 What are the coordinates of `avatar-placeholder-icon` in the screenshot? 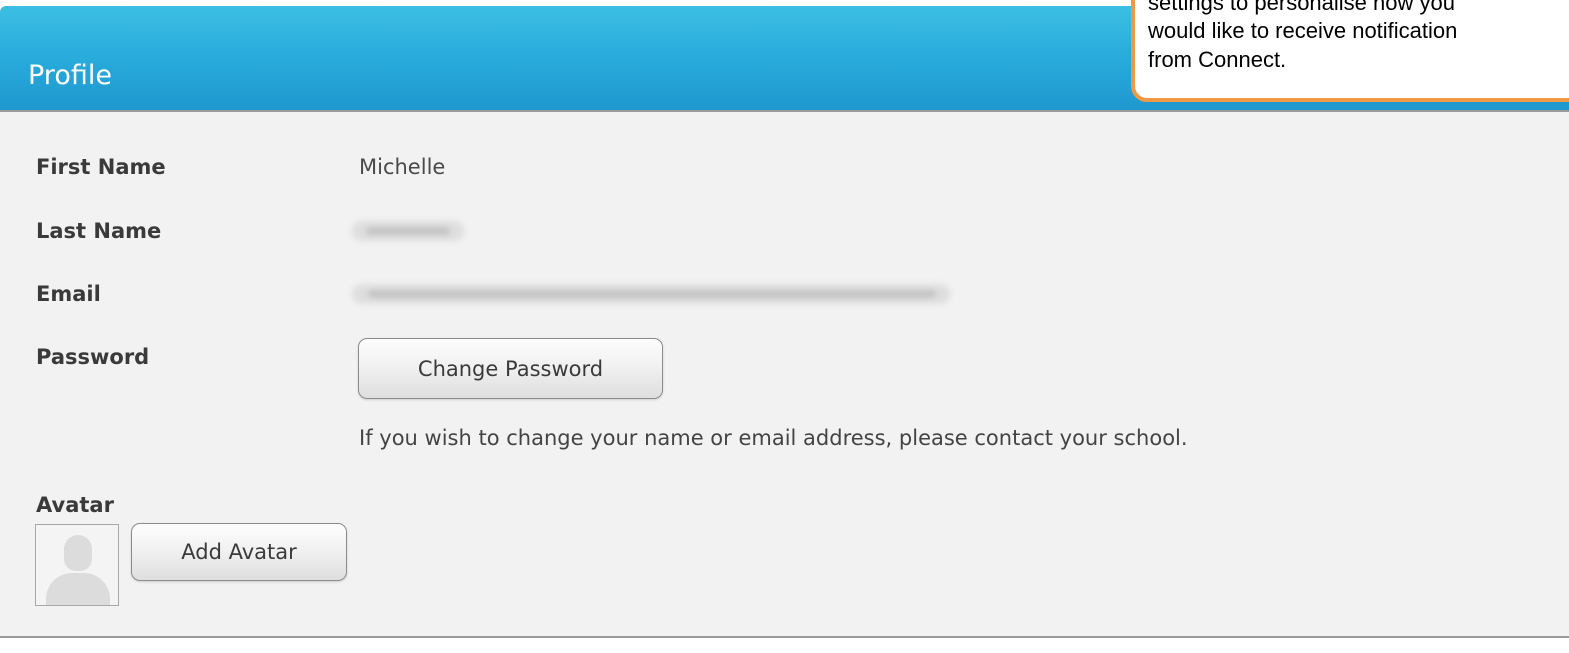 It's located at (77, 565).